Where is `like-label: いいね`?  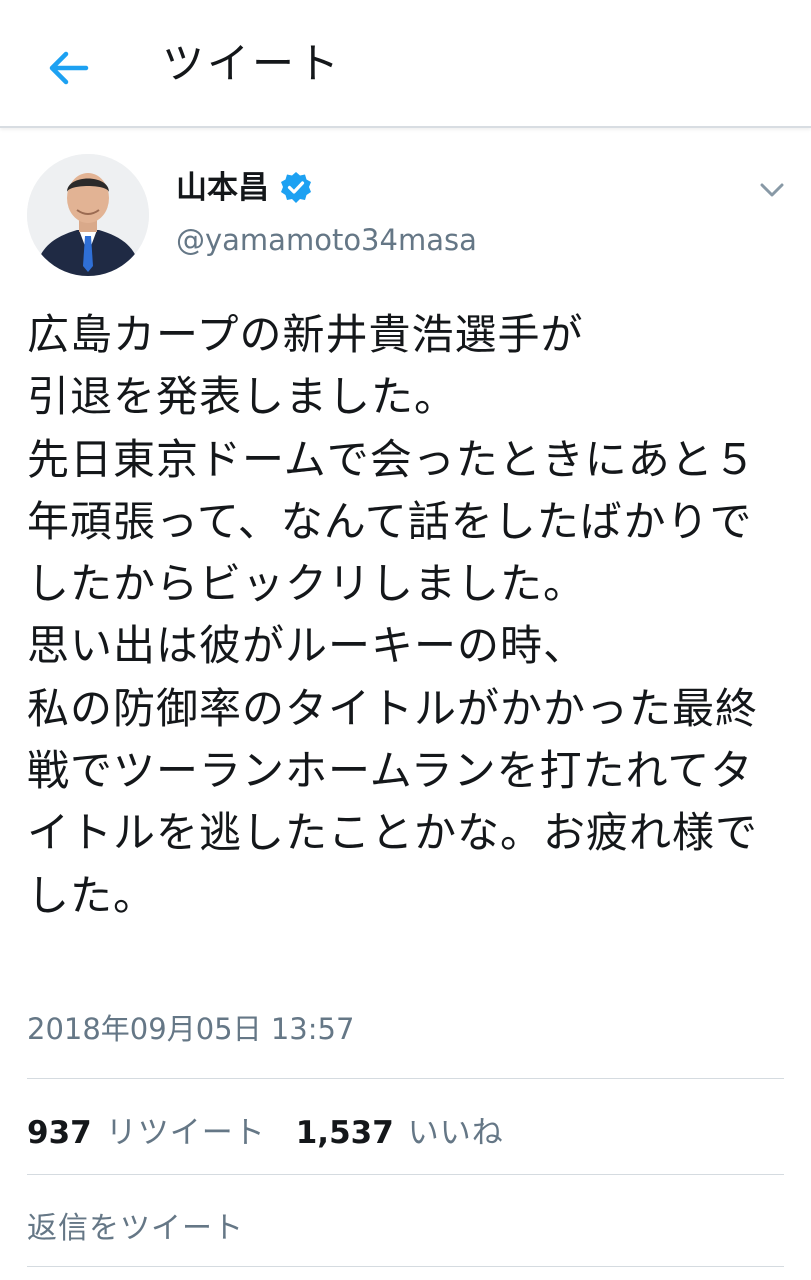
like-label: いいね is located at coordinates (455, 1132).